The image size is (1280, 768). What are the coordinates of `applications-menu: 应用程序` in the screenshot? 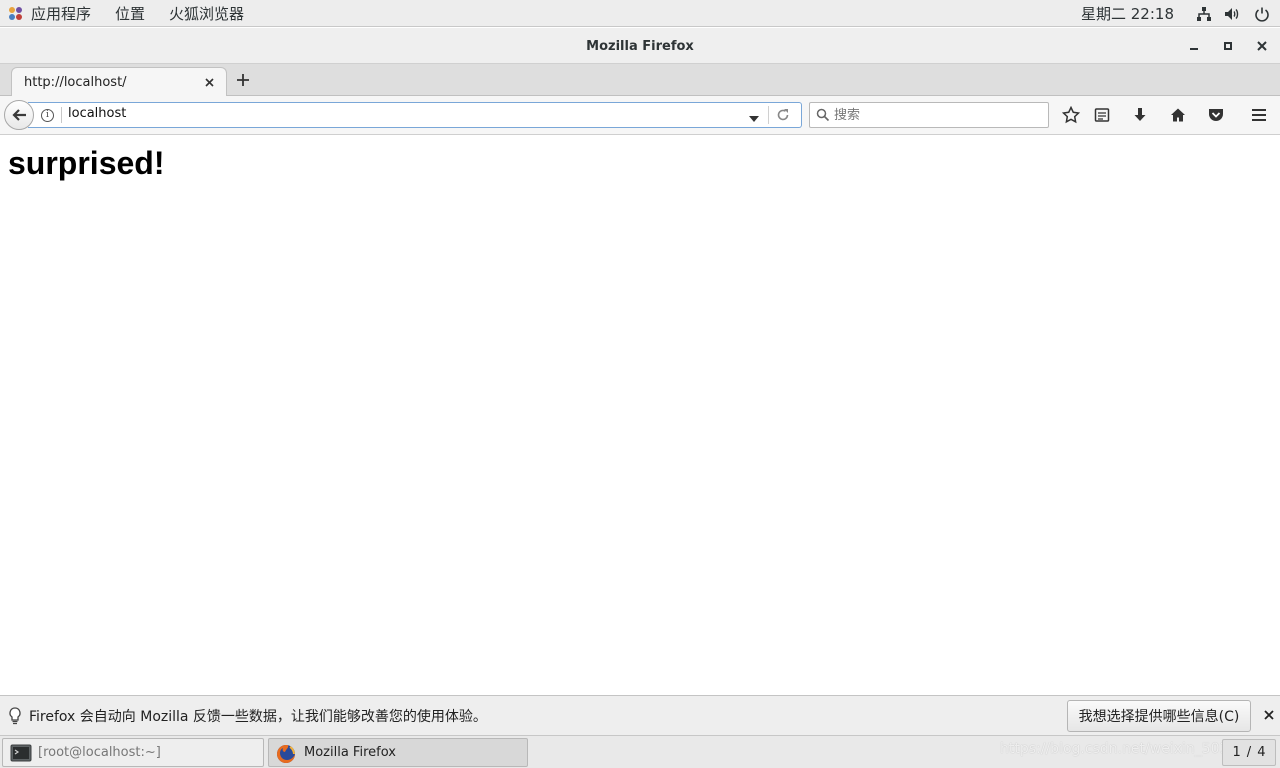 It's located at (51, 13).